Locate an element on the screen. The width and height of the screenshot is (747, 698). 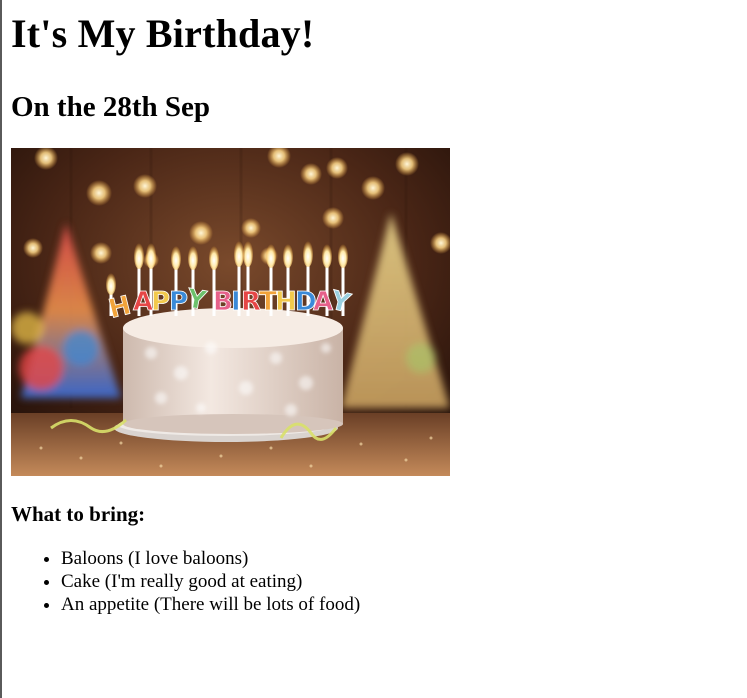
page-title: It's My Birthday! is located at coordinates (163, 33).